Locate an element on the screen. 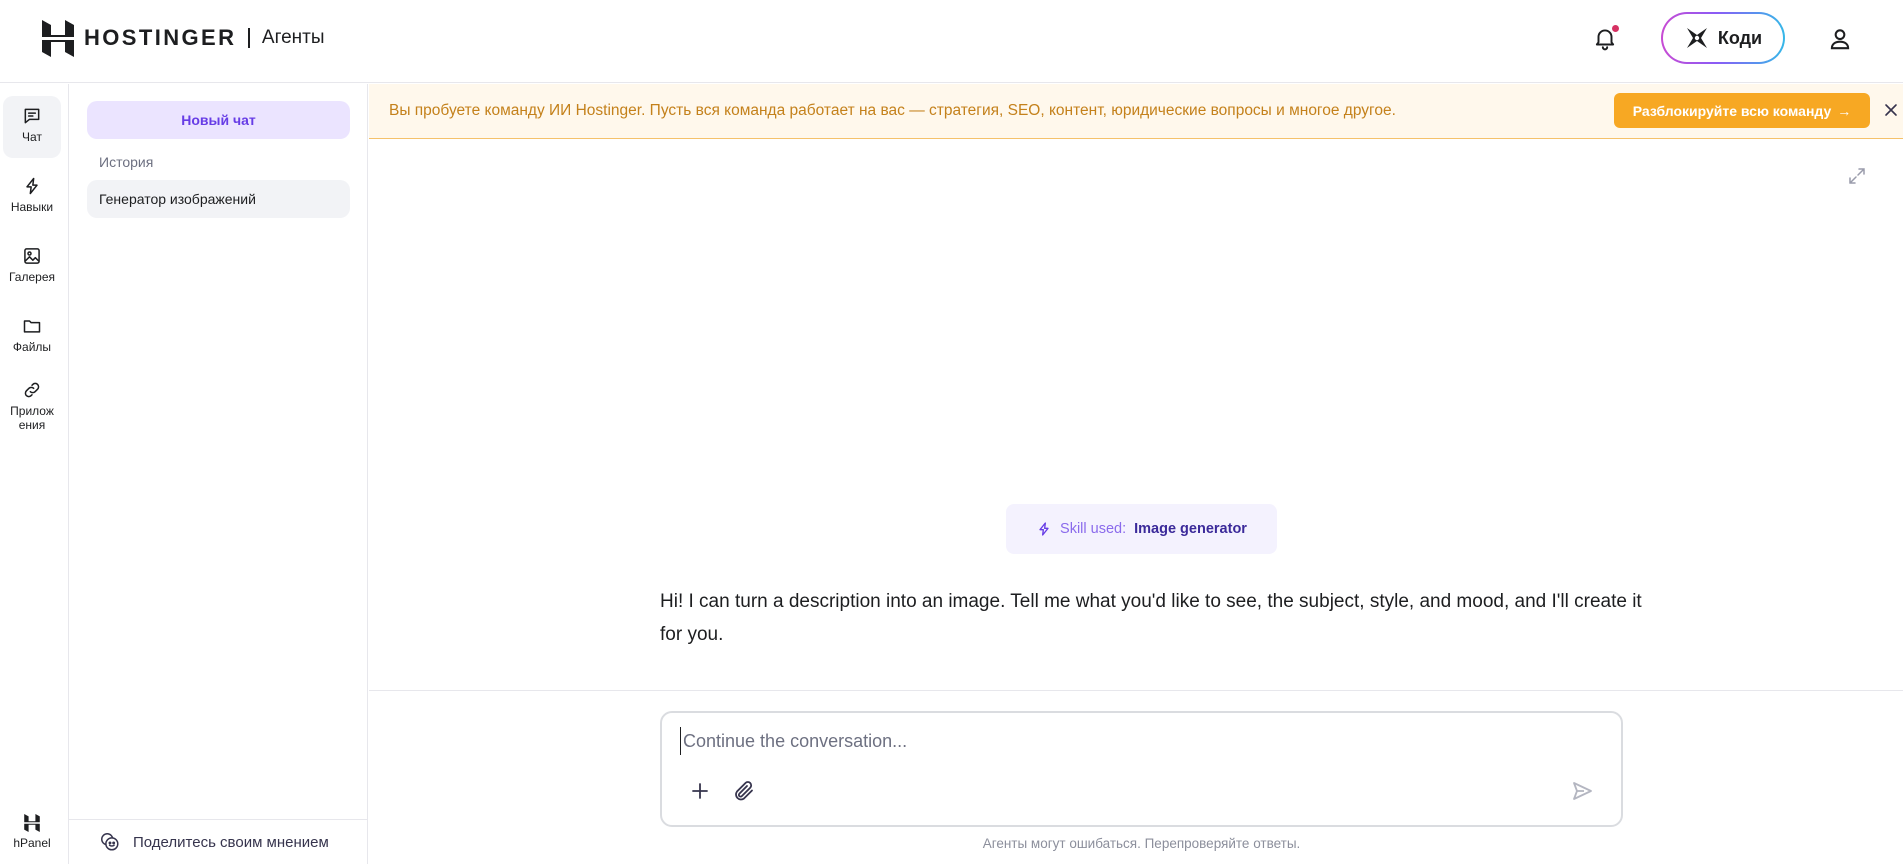  user-account-icon is located at coordinates (1840, 39).